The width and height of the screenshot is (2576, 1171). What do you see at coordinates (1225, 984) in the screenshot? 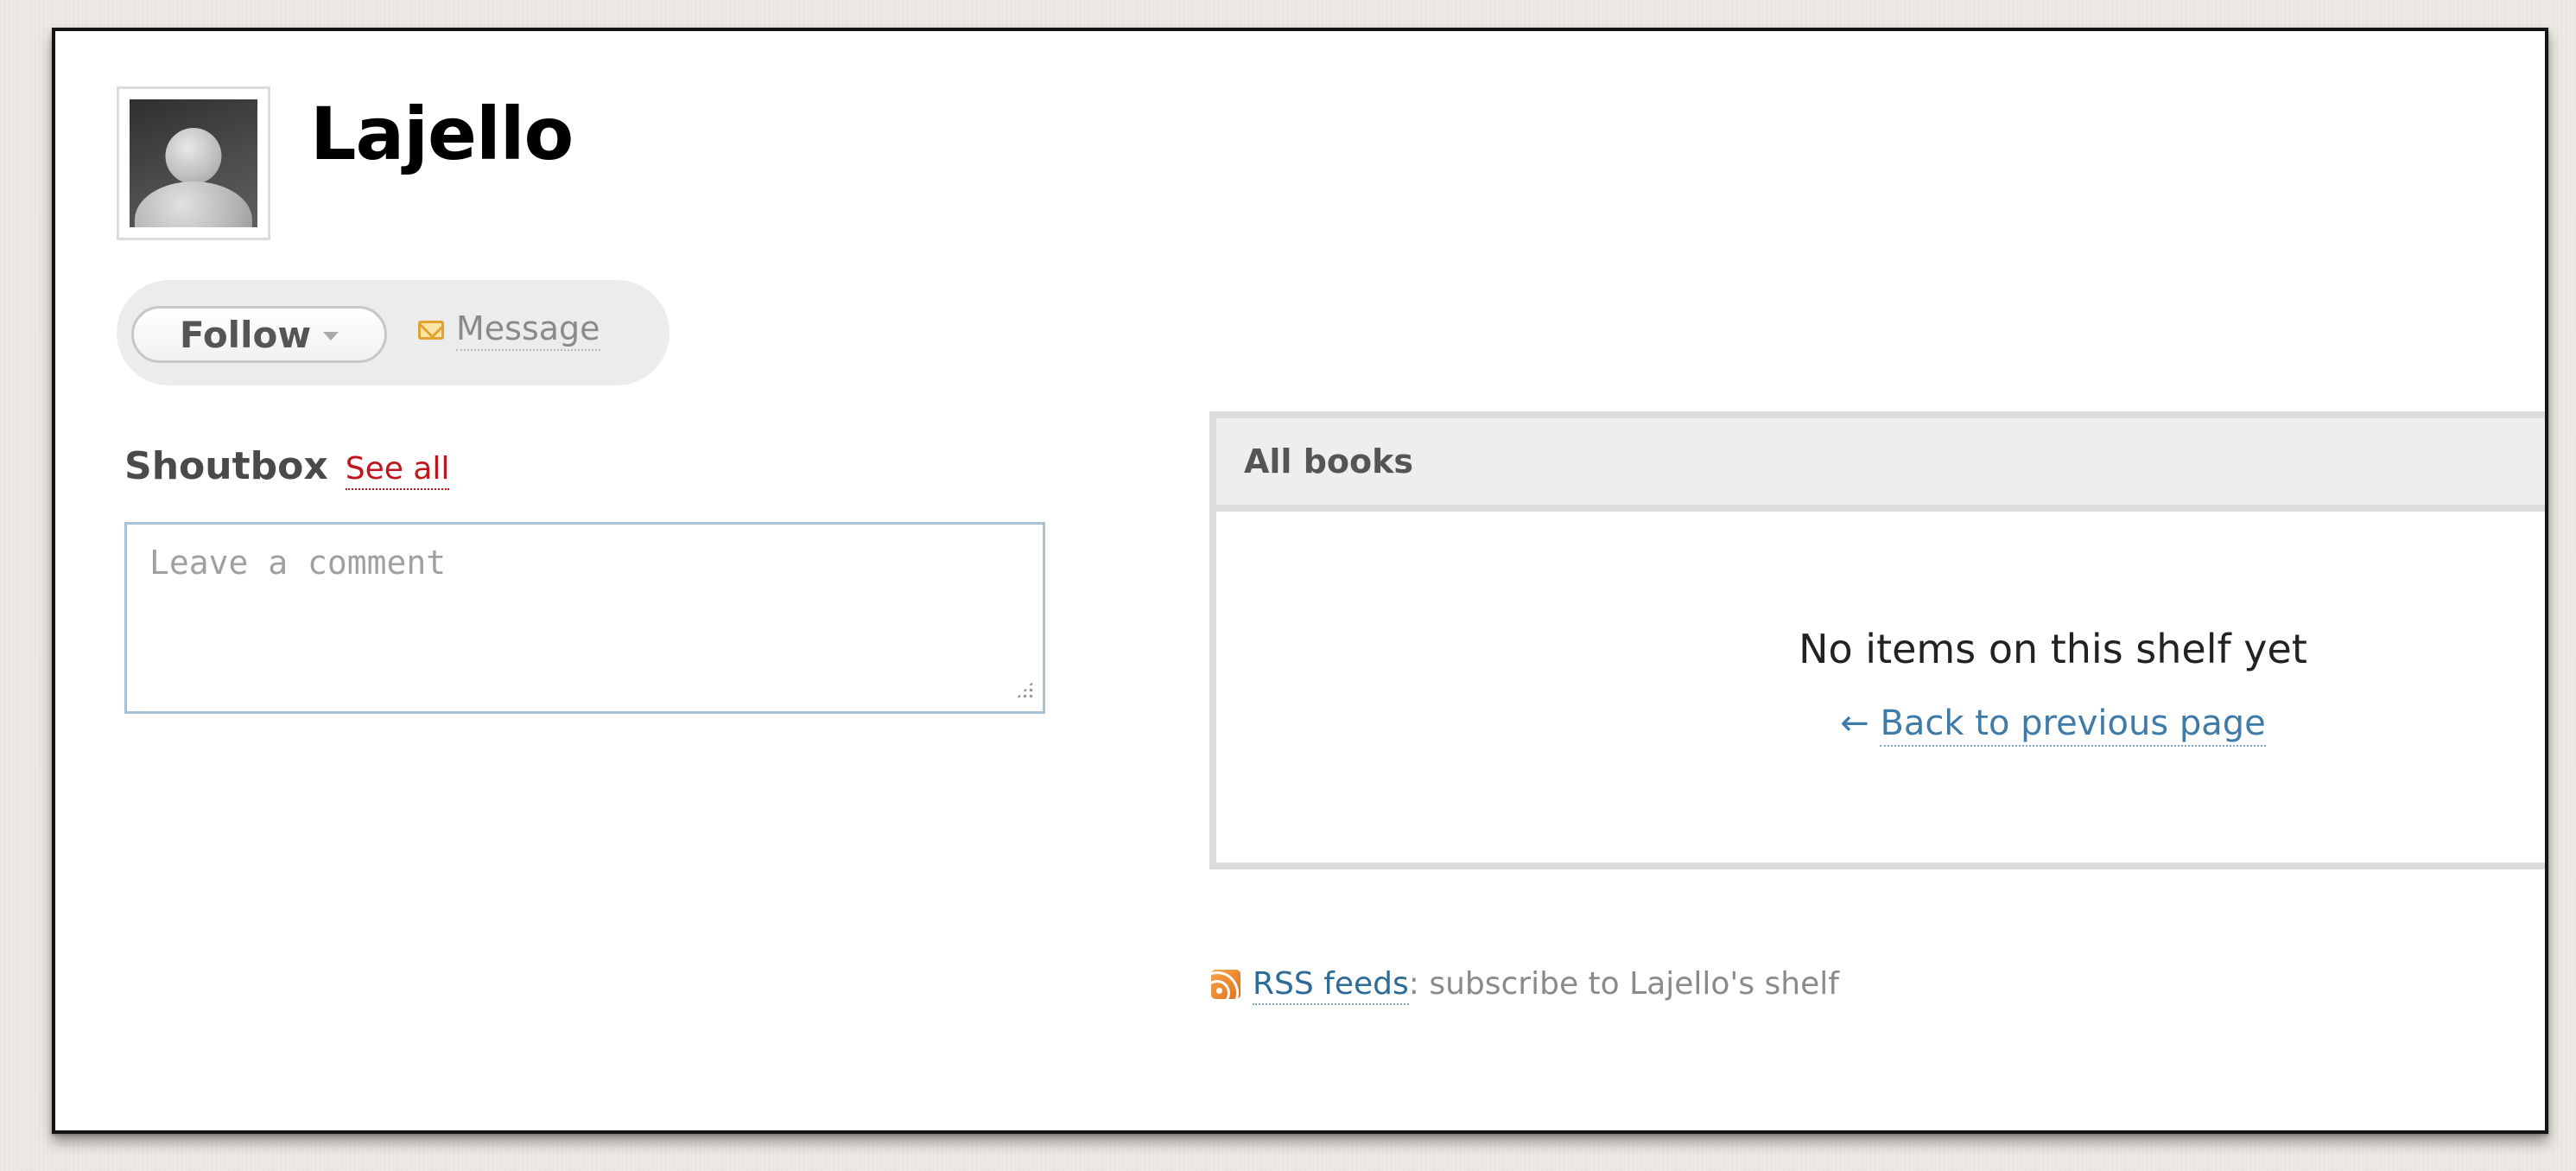
I see `rss-icon` at bounding box center [1225, 984].